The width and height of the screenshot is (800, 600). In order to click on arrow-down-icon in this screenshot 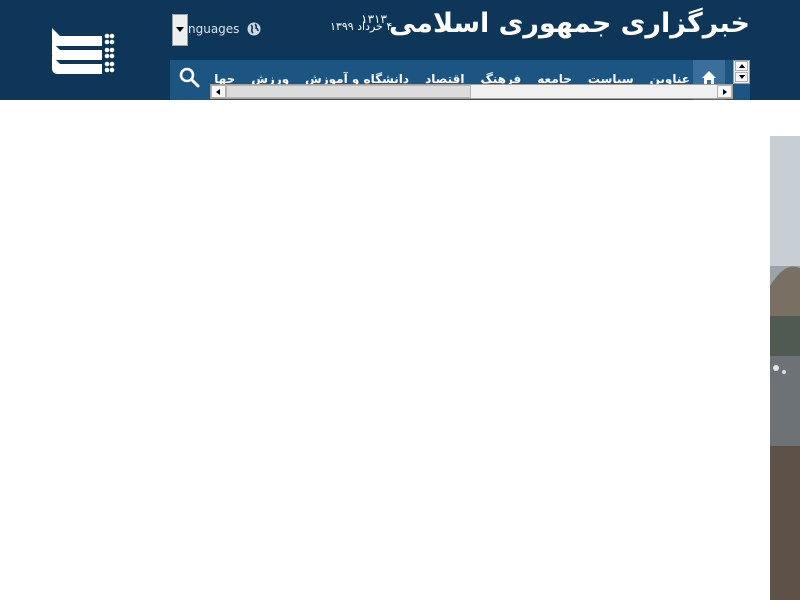, I will do `click(742, 77)`.